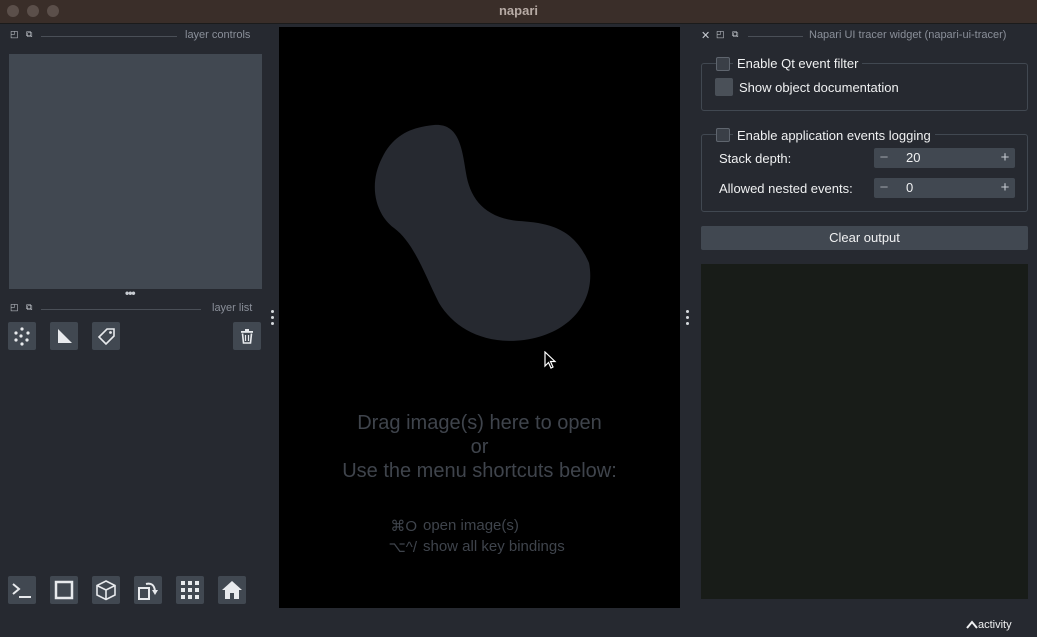 This screenshot has height=637, width=1037. I want to click on shortcut-key: ⌥^/, so click(403, 547).